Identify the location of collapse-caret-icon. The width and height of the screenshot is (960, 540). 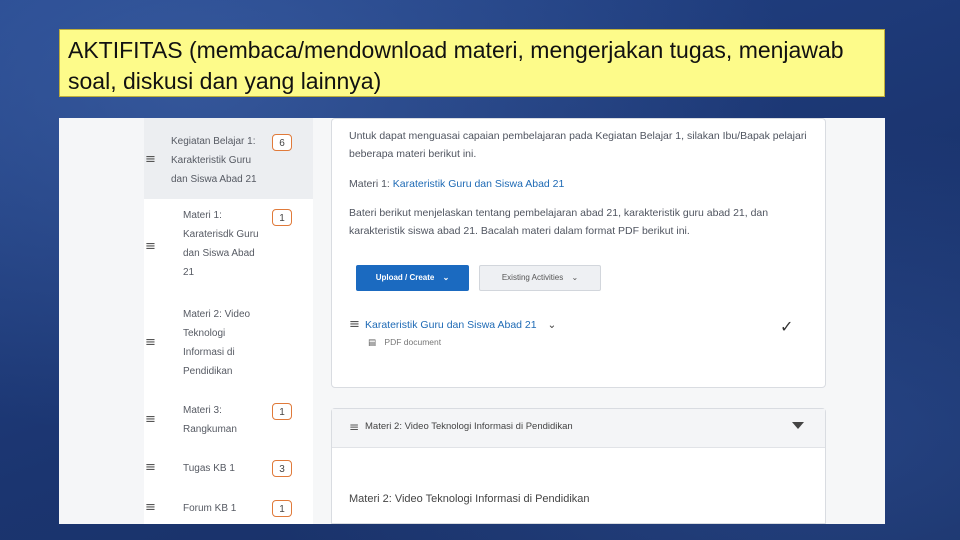
(798, 425).